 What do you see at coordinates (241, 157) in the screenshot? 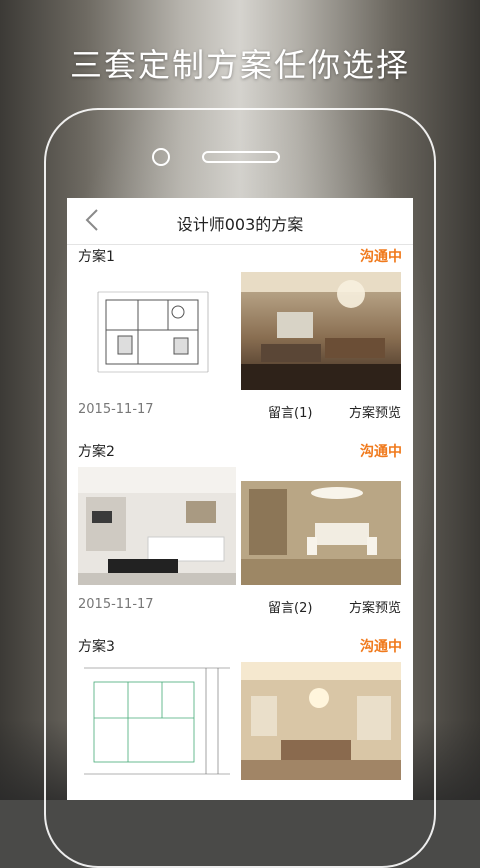
I see `phone-speaker-icon` at bounding box center [241, 157].